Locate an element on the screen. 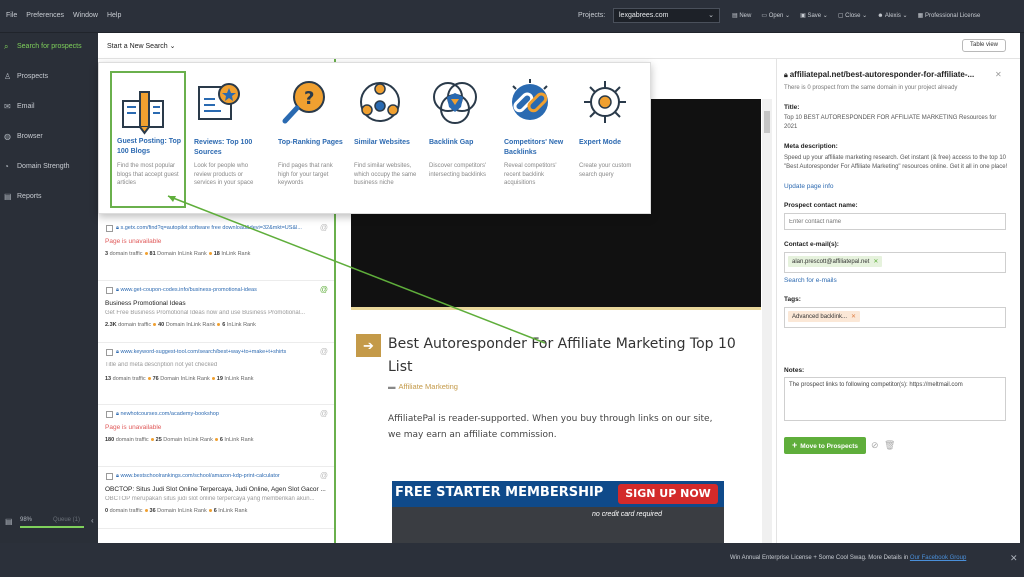 The width and height of the screenshot is (1024, 577). sidebar-item-domain-strength: ◔ Domain Strength is located at coordinates (49, 168).